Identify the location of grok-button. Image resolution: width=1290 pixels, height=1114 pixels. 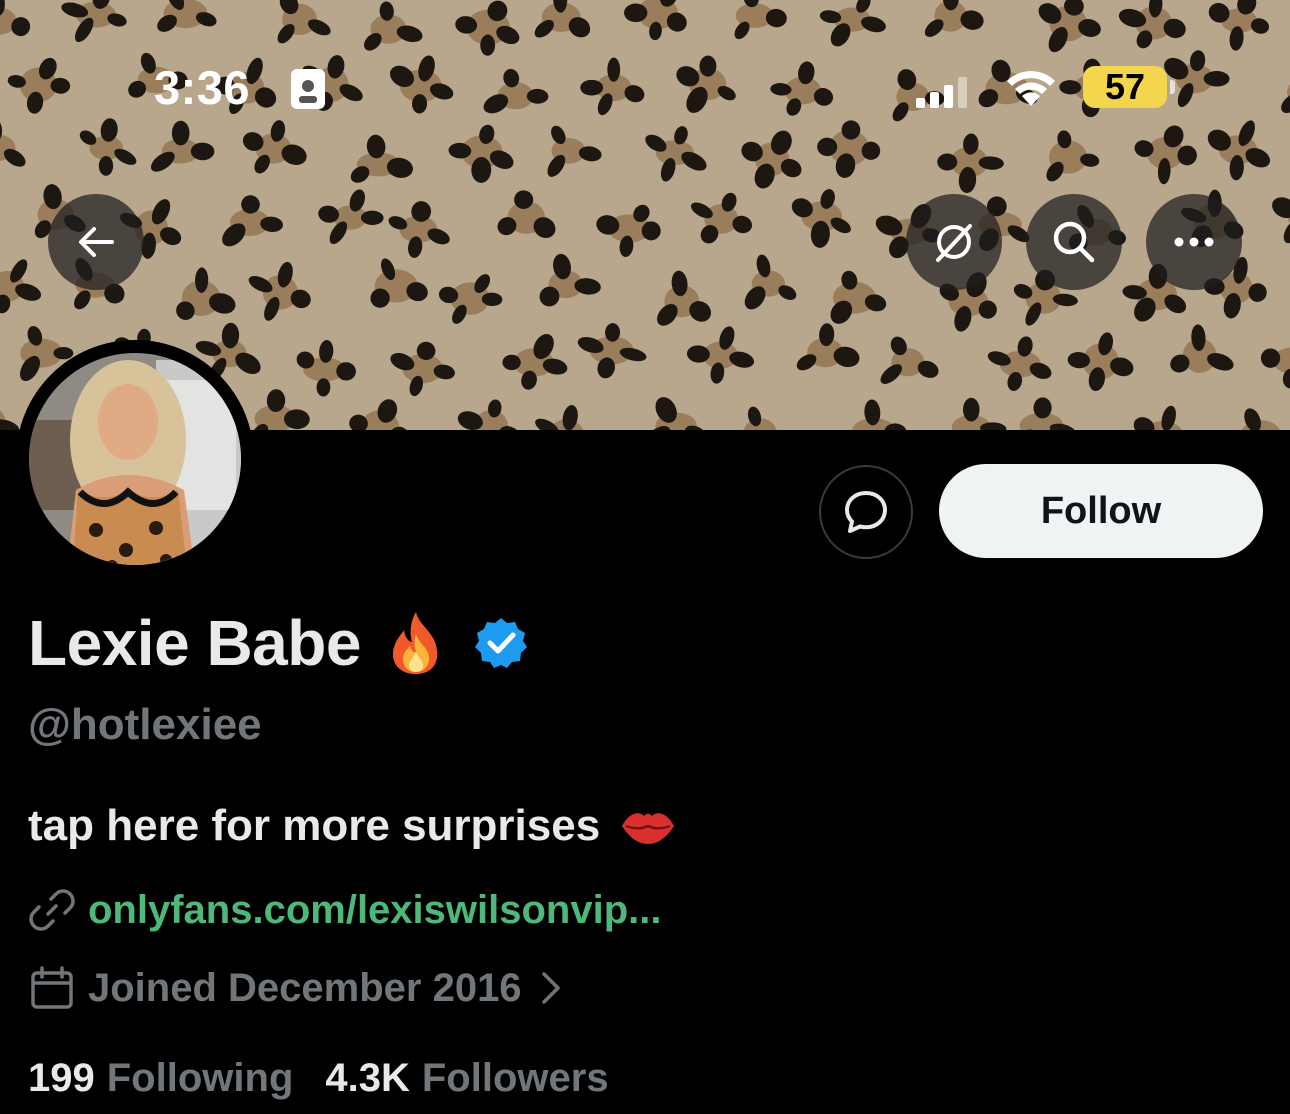
(954, 242).